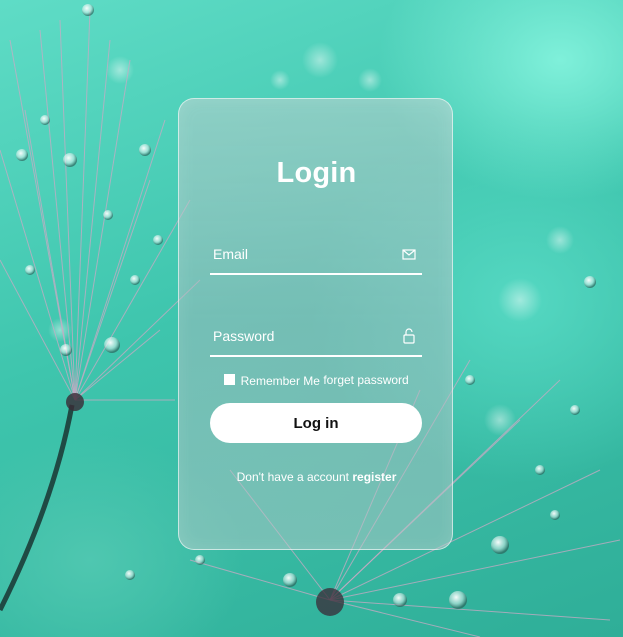  Describe the element at coordinates (409, 254) in the screenshot. I see `envelope-icon` at that location.